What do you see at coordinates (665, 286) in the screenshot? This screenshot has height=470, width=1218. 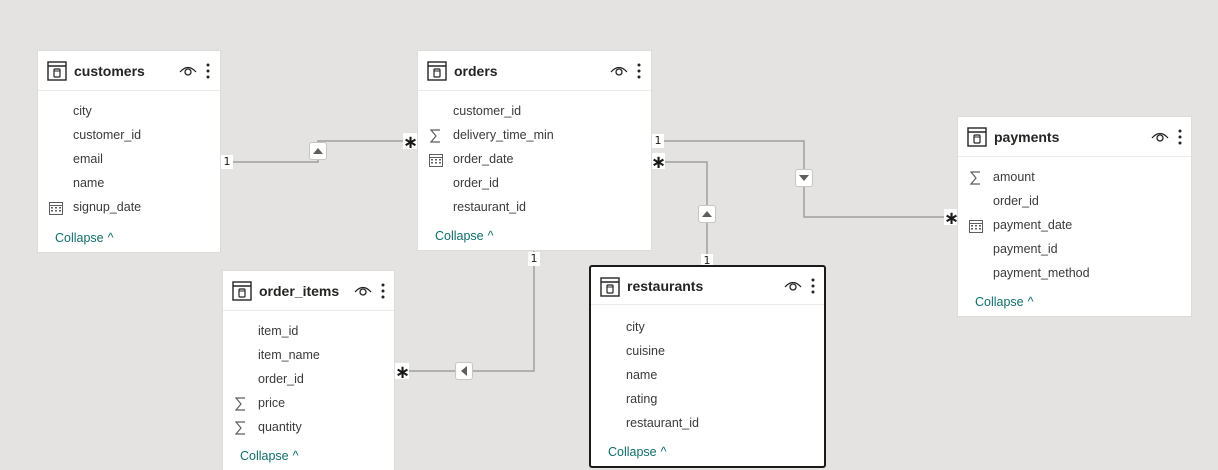 I see `table-title: restaurants` at bounding box center [665, 286].